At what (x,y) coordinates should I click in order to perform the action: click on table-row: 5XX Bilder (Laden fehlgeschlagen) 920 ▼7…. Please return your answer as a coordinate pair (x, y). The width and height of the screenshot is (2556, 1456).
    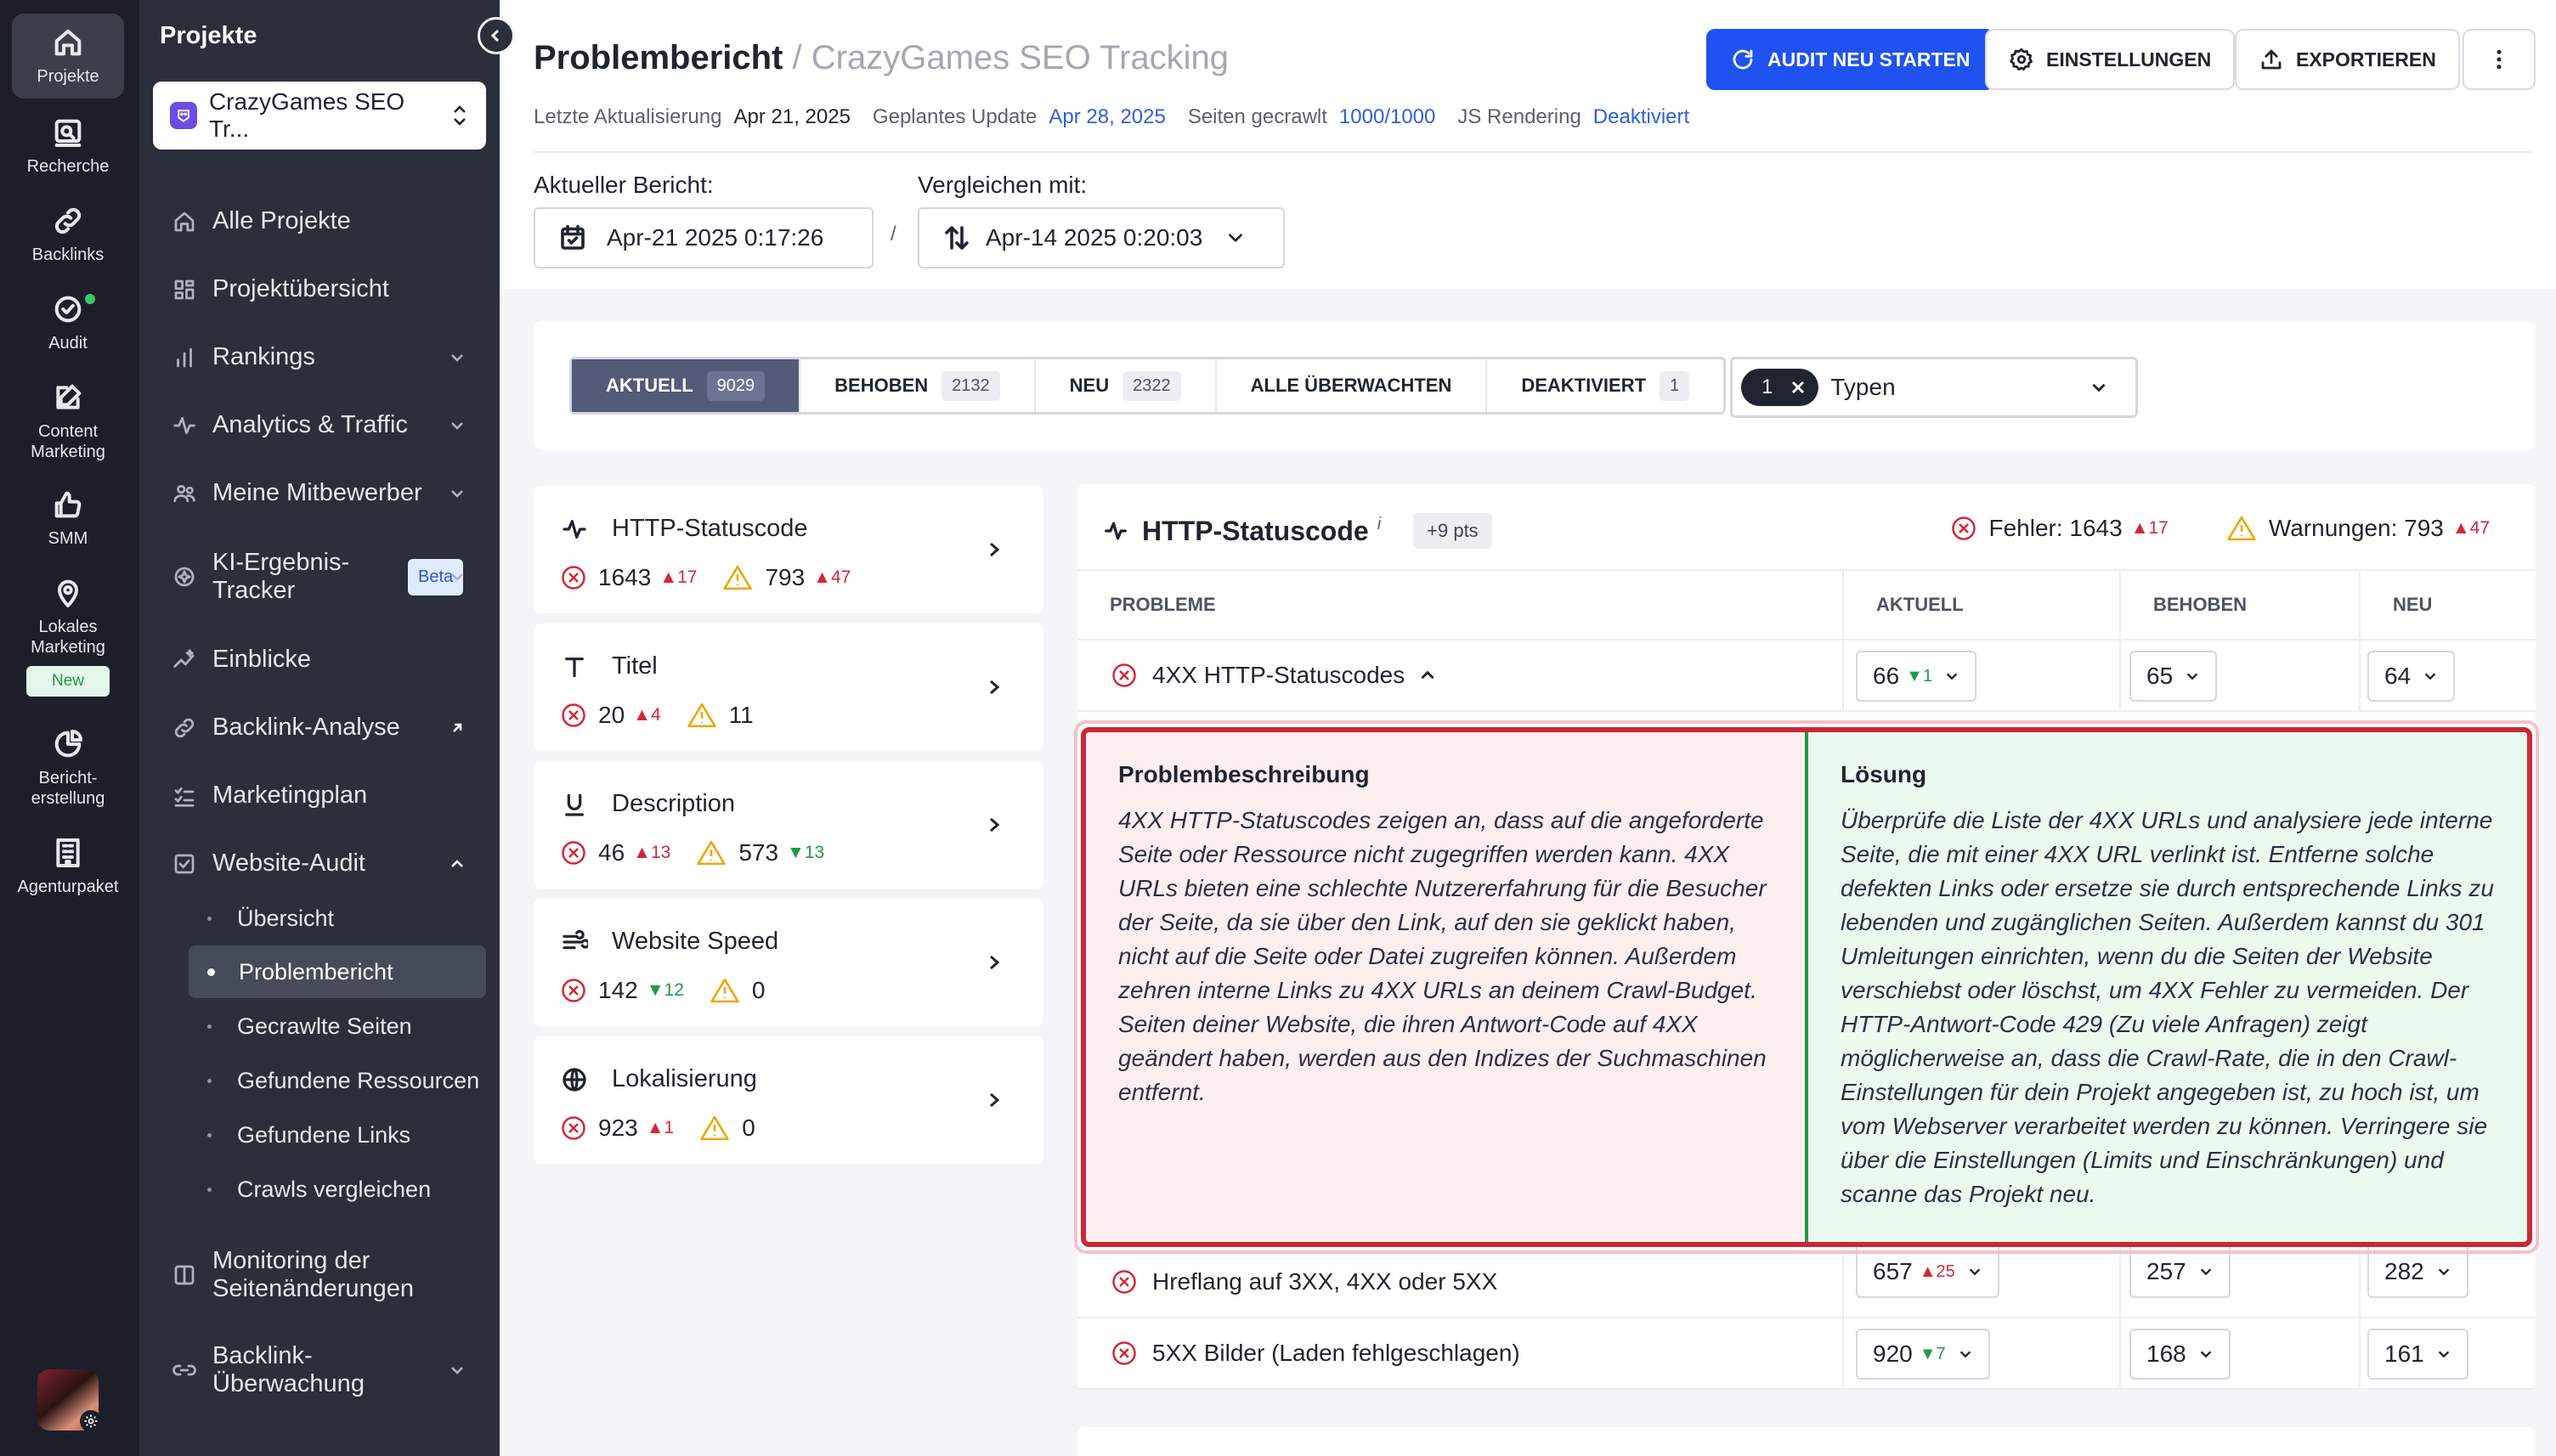
    Looking at the image, I should click on (1806, 1354).